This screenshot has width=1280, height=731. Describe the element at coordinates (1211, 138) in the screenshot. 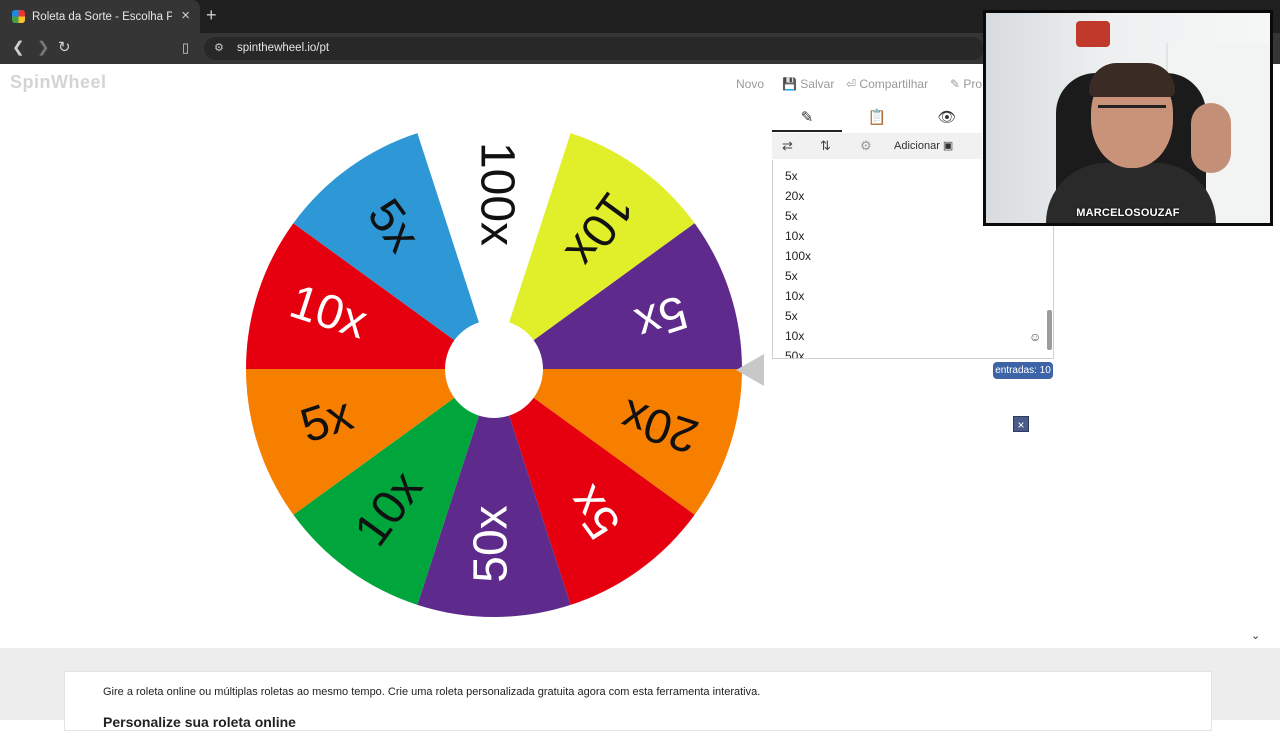

I see `webcam-hand` at that location.